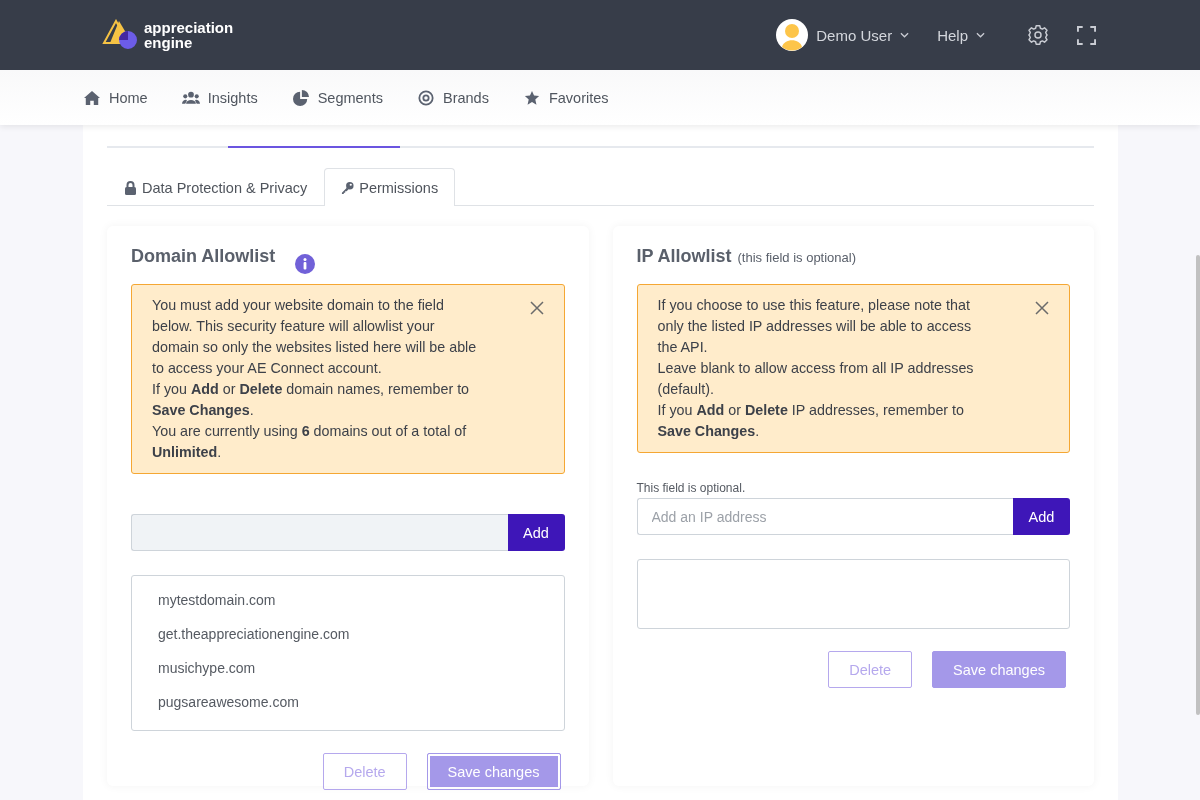 This screenshot has height=800, width=1200. I want to click on section-title: IP Allowlist, so click(684, 256).